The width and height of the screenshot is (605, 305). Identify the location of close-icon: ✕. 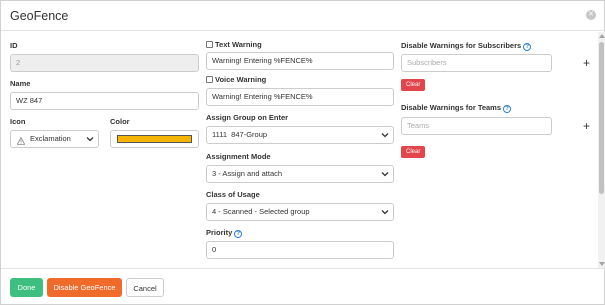
(591, 15).